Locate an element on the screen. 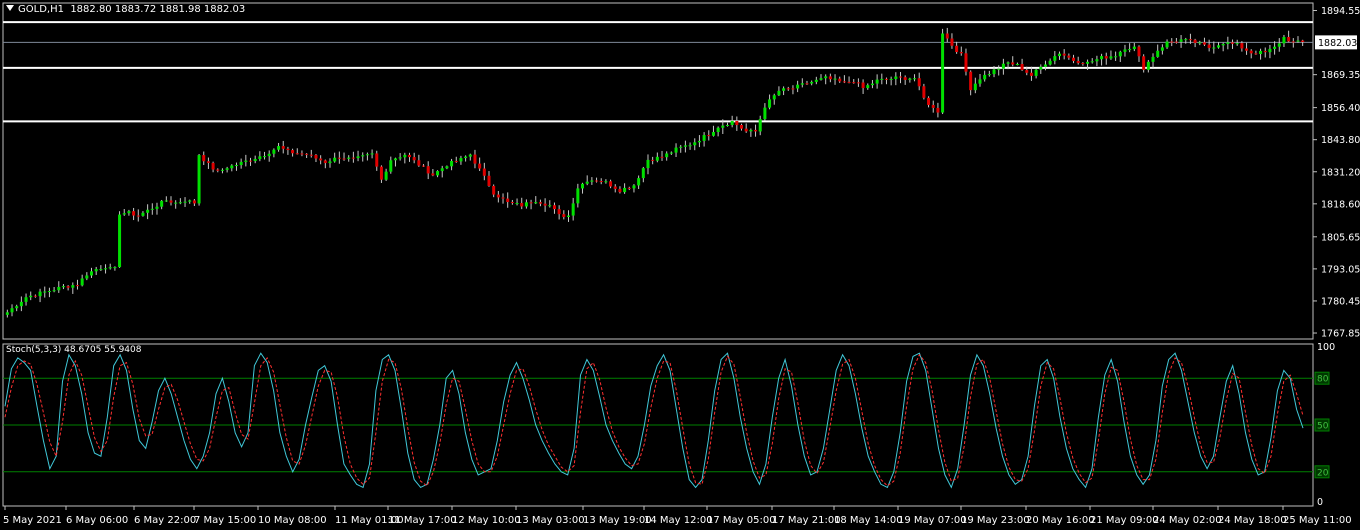 This screenshot has height=530, width=1360. dropdown-triangle-icon is located at coordinates (10, 8).